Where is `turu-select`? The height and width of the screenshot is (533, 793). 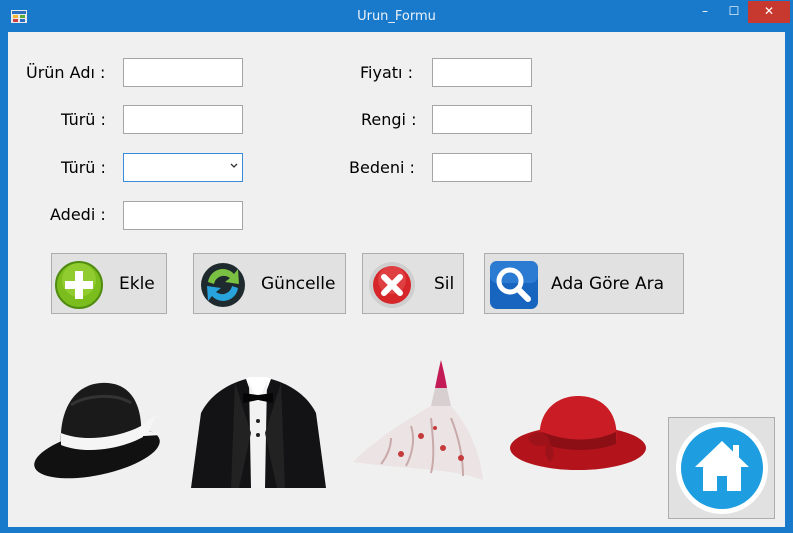
turu-select is located at coordinates (183, 167).